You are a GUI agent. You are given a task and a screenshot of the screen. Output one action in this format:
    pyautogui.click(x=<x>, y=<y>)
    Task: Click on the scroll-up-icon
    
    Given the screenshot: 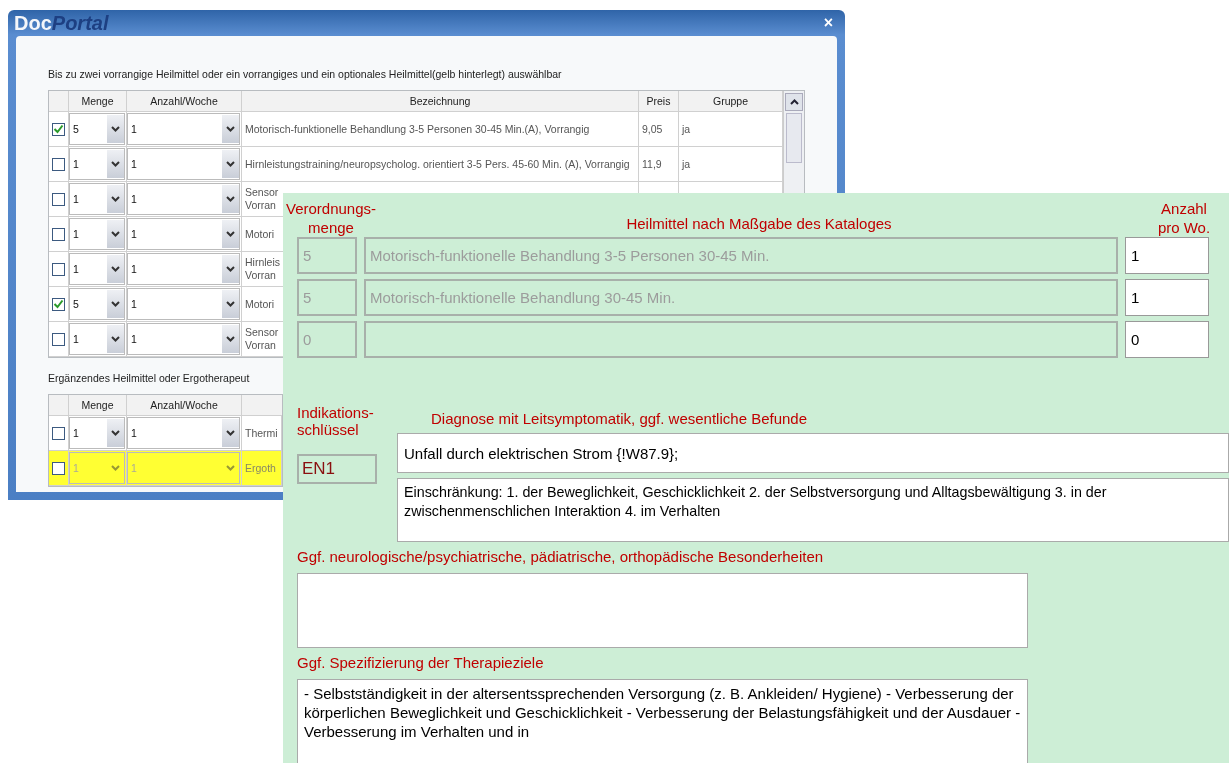 What is the action you would take?
    pyautogui.click(x=794, y=102)
    